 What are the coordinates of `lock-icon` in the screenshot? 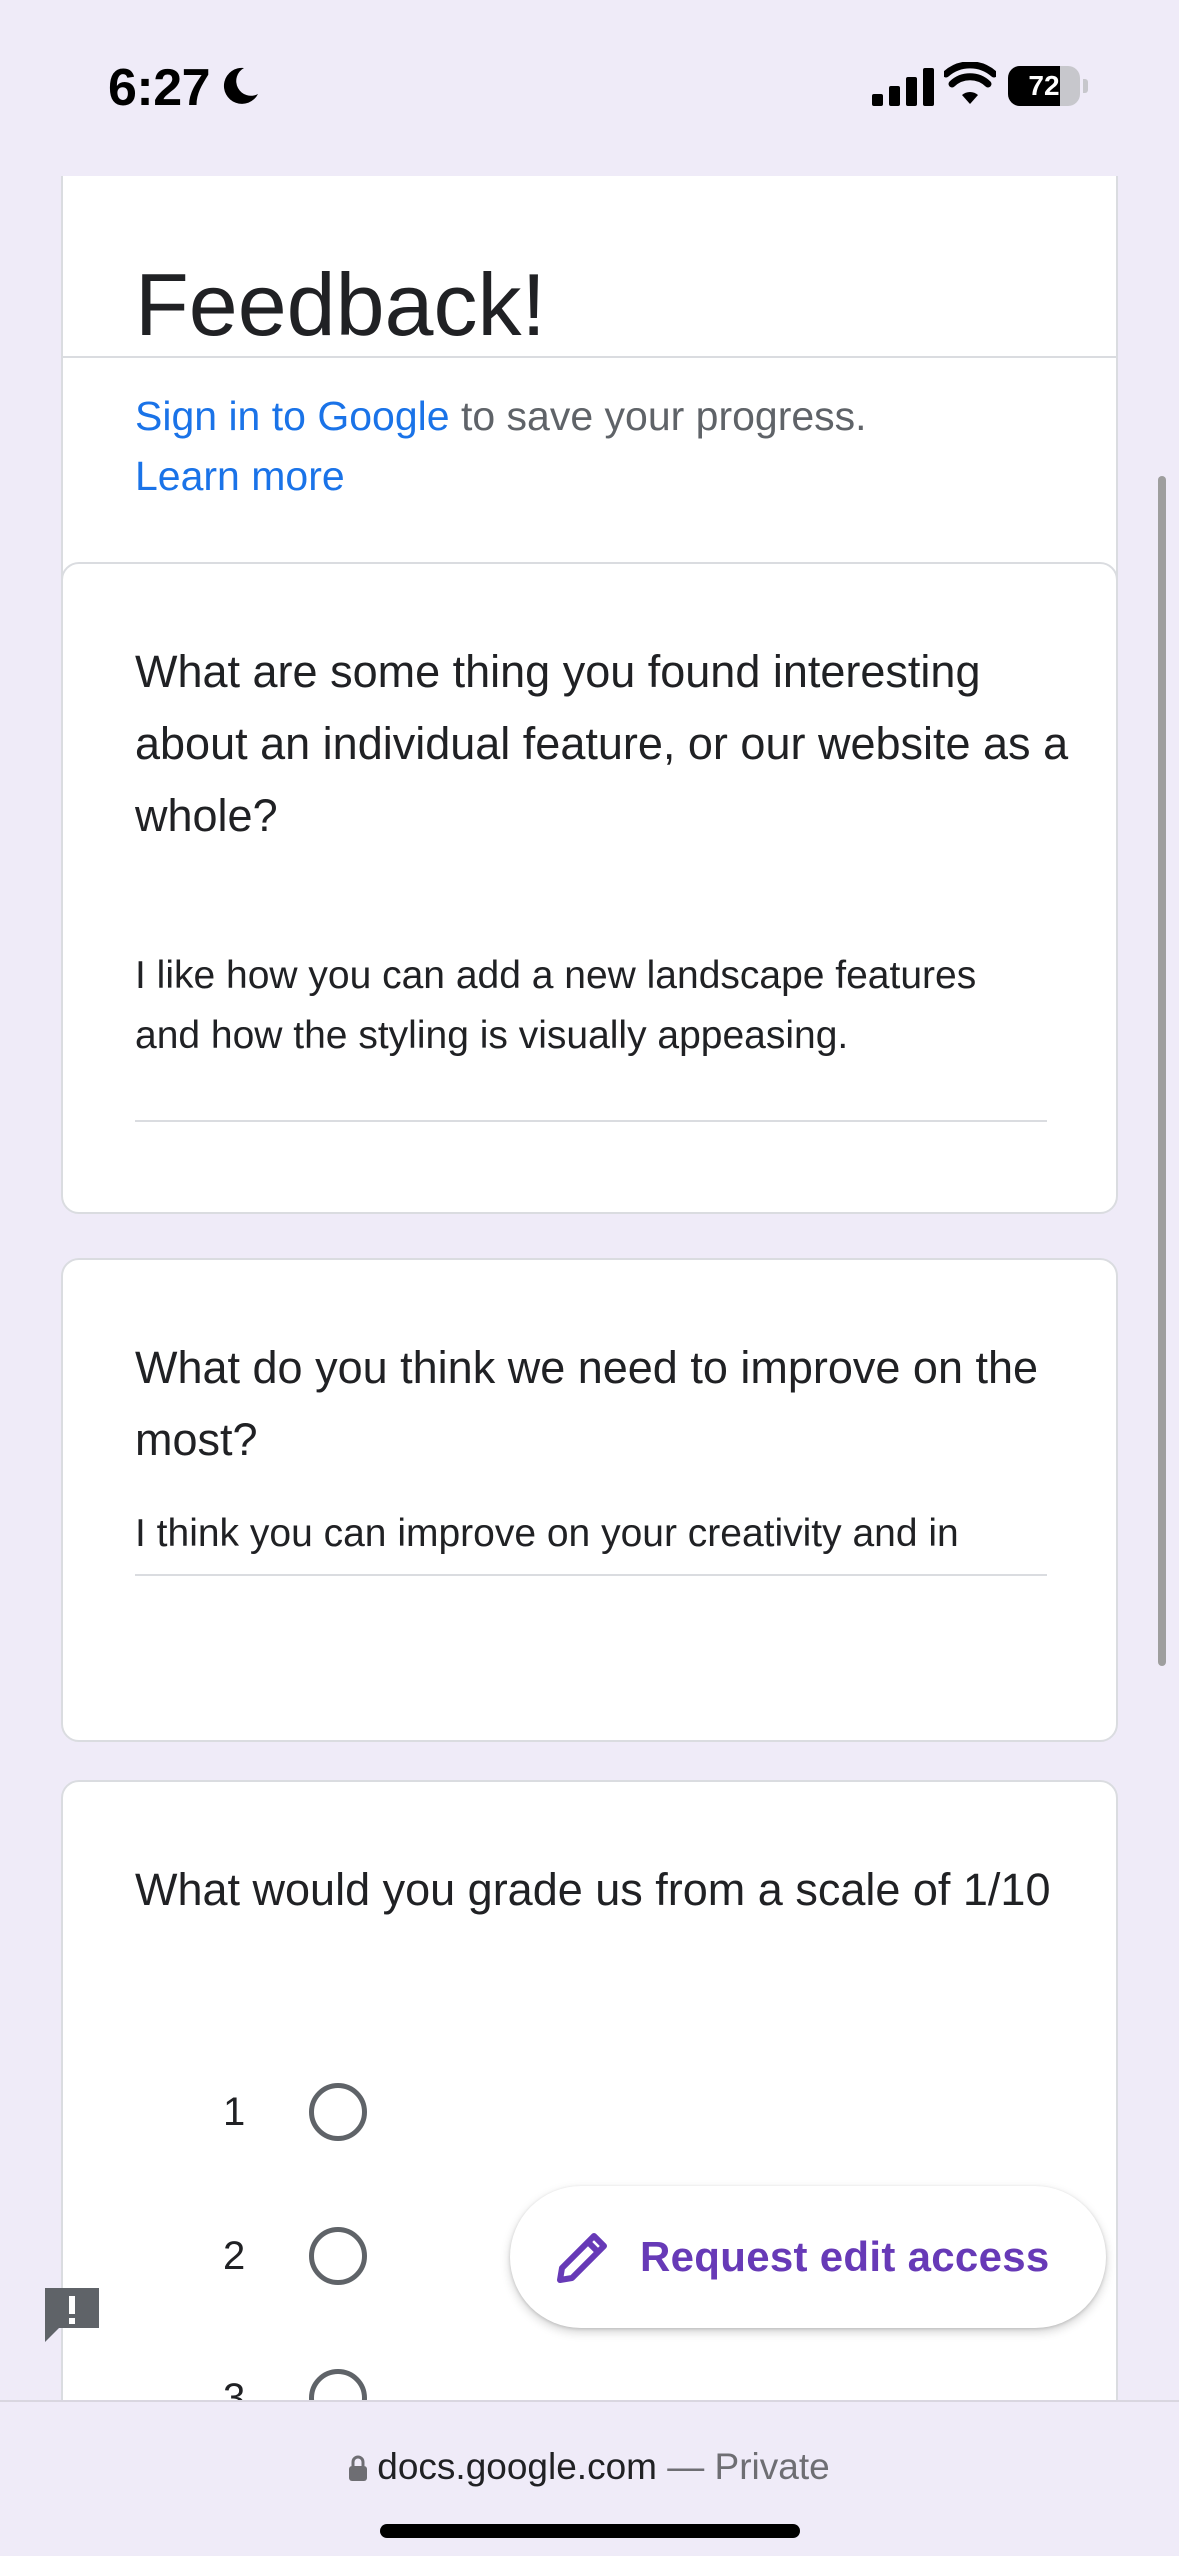 It's located at (358, 2468).